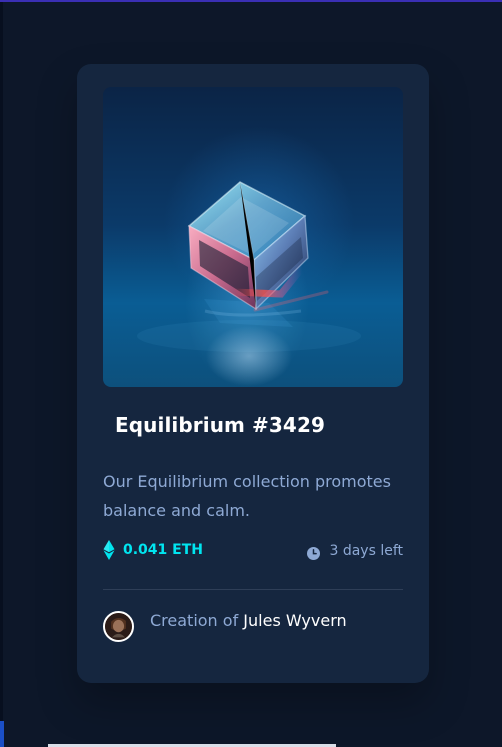 The image size is (502, 747). I want to click on bottom-left-mark, so click(2, 734).